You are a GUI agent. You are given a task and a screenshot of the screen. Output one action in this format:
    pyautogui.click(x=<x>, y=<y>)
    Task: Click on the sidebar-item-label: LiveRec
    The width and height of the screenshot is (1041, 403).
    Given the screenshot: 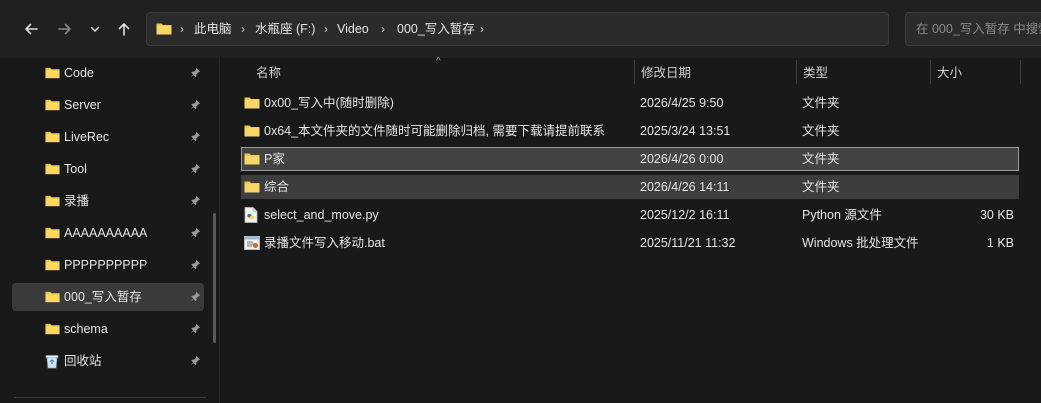 What is the action you would take?
    pyautogui.click(x=87, y=137)
    